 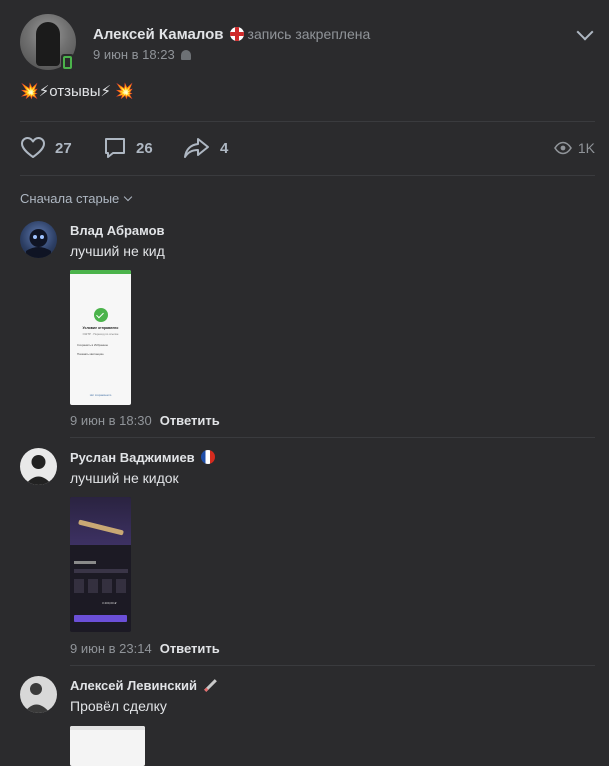 I want to click on commenter-name: Влад Абрамов, so click(x=117, y=230).